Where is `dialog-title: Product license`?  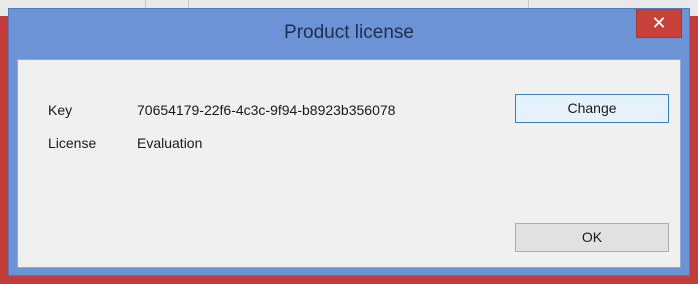
dialog-title: Product license is located at coordinates (349, 32).